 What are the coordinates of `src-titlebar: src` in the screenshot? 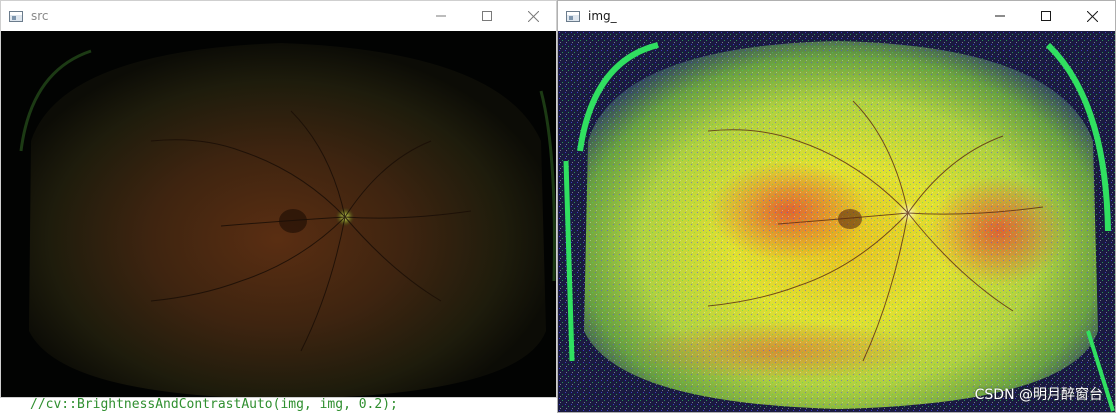 It's located at (278, 16).